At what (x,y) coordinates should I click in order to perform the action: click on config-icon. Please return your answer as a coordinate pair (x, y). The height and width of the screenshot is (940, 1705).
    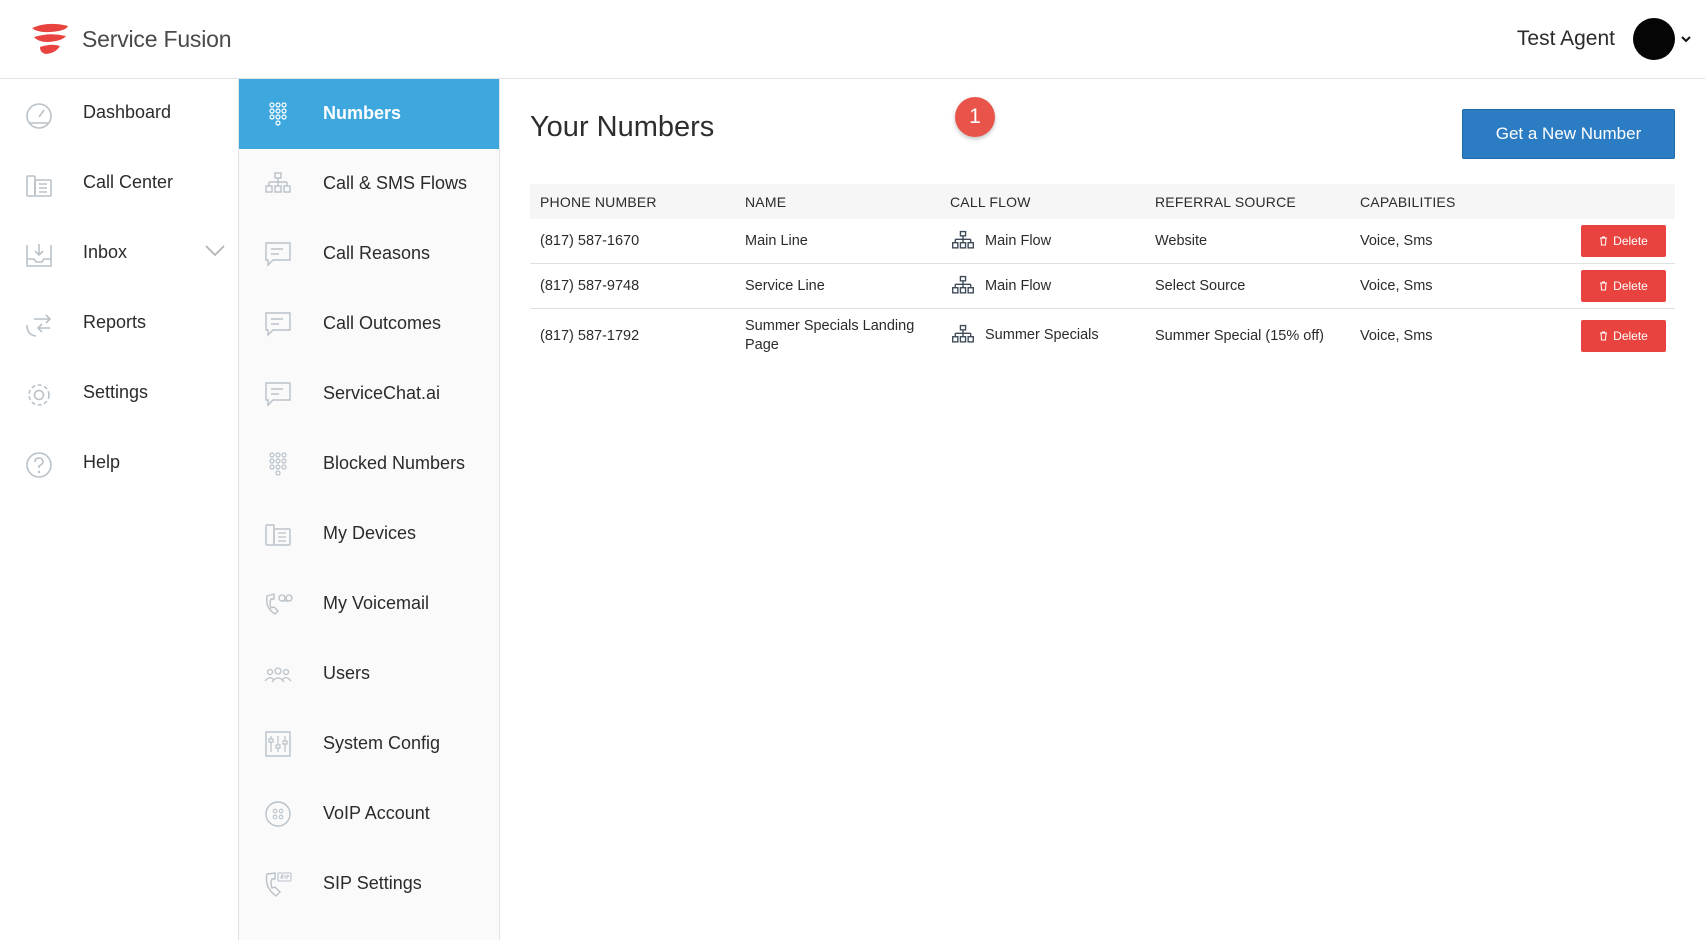
    Looking at the image, I should click on (278, 744).